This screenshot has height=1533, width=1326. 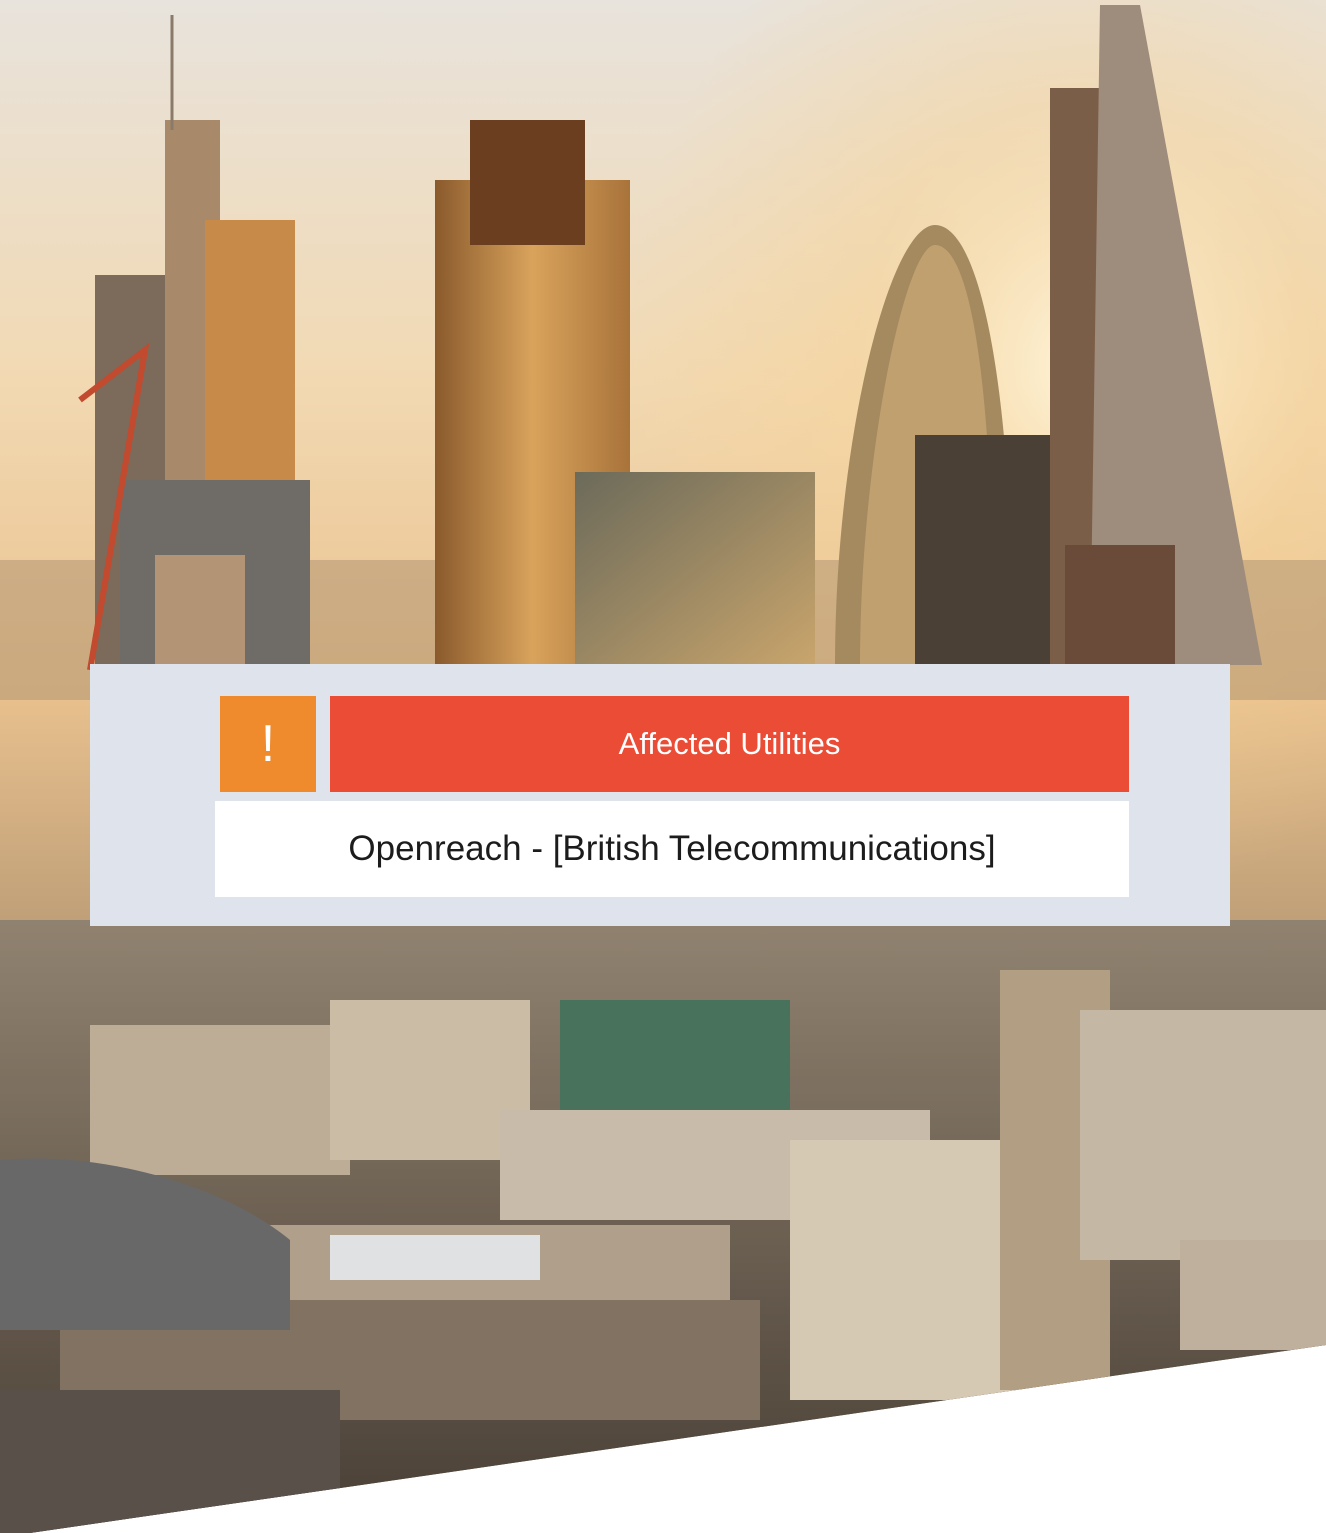 What do you see at coordinates (729, 744) in the screenshot?
I see `panel-title: Affected Utilities` at bounding box center [729, 744].